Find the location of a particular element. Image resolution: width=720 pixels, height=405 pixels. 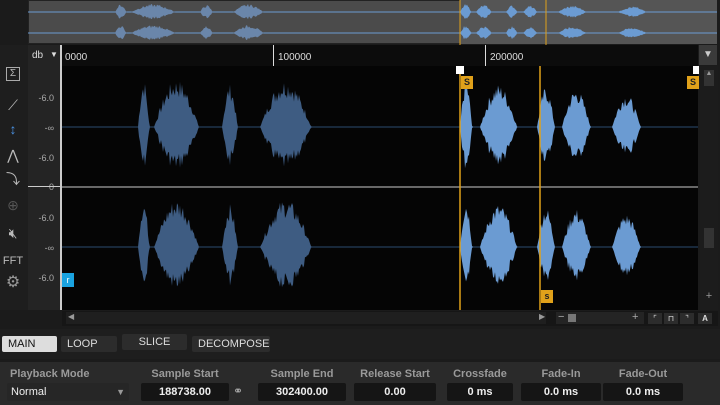

vertical-scroll-thumb is located at coordinates (709, 238).